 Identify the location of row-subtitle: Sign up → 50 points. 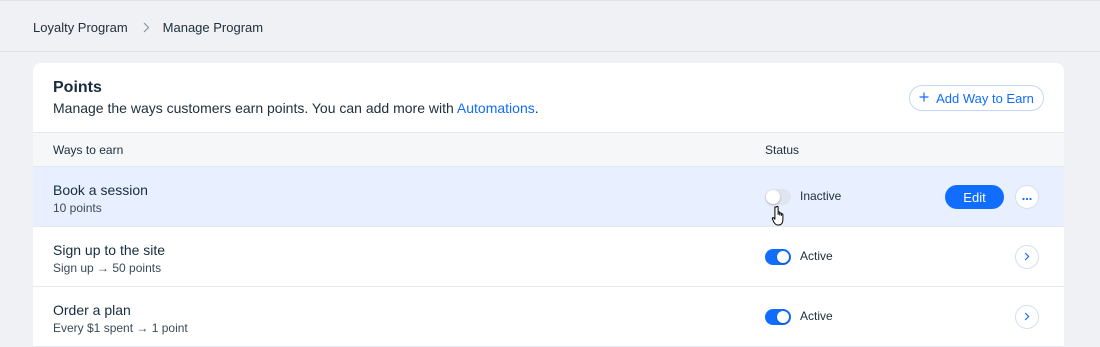
(107, 268).